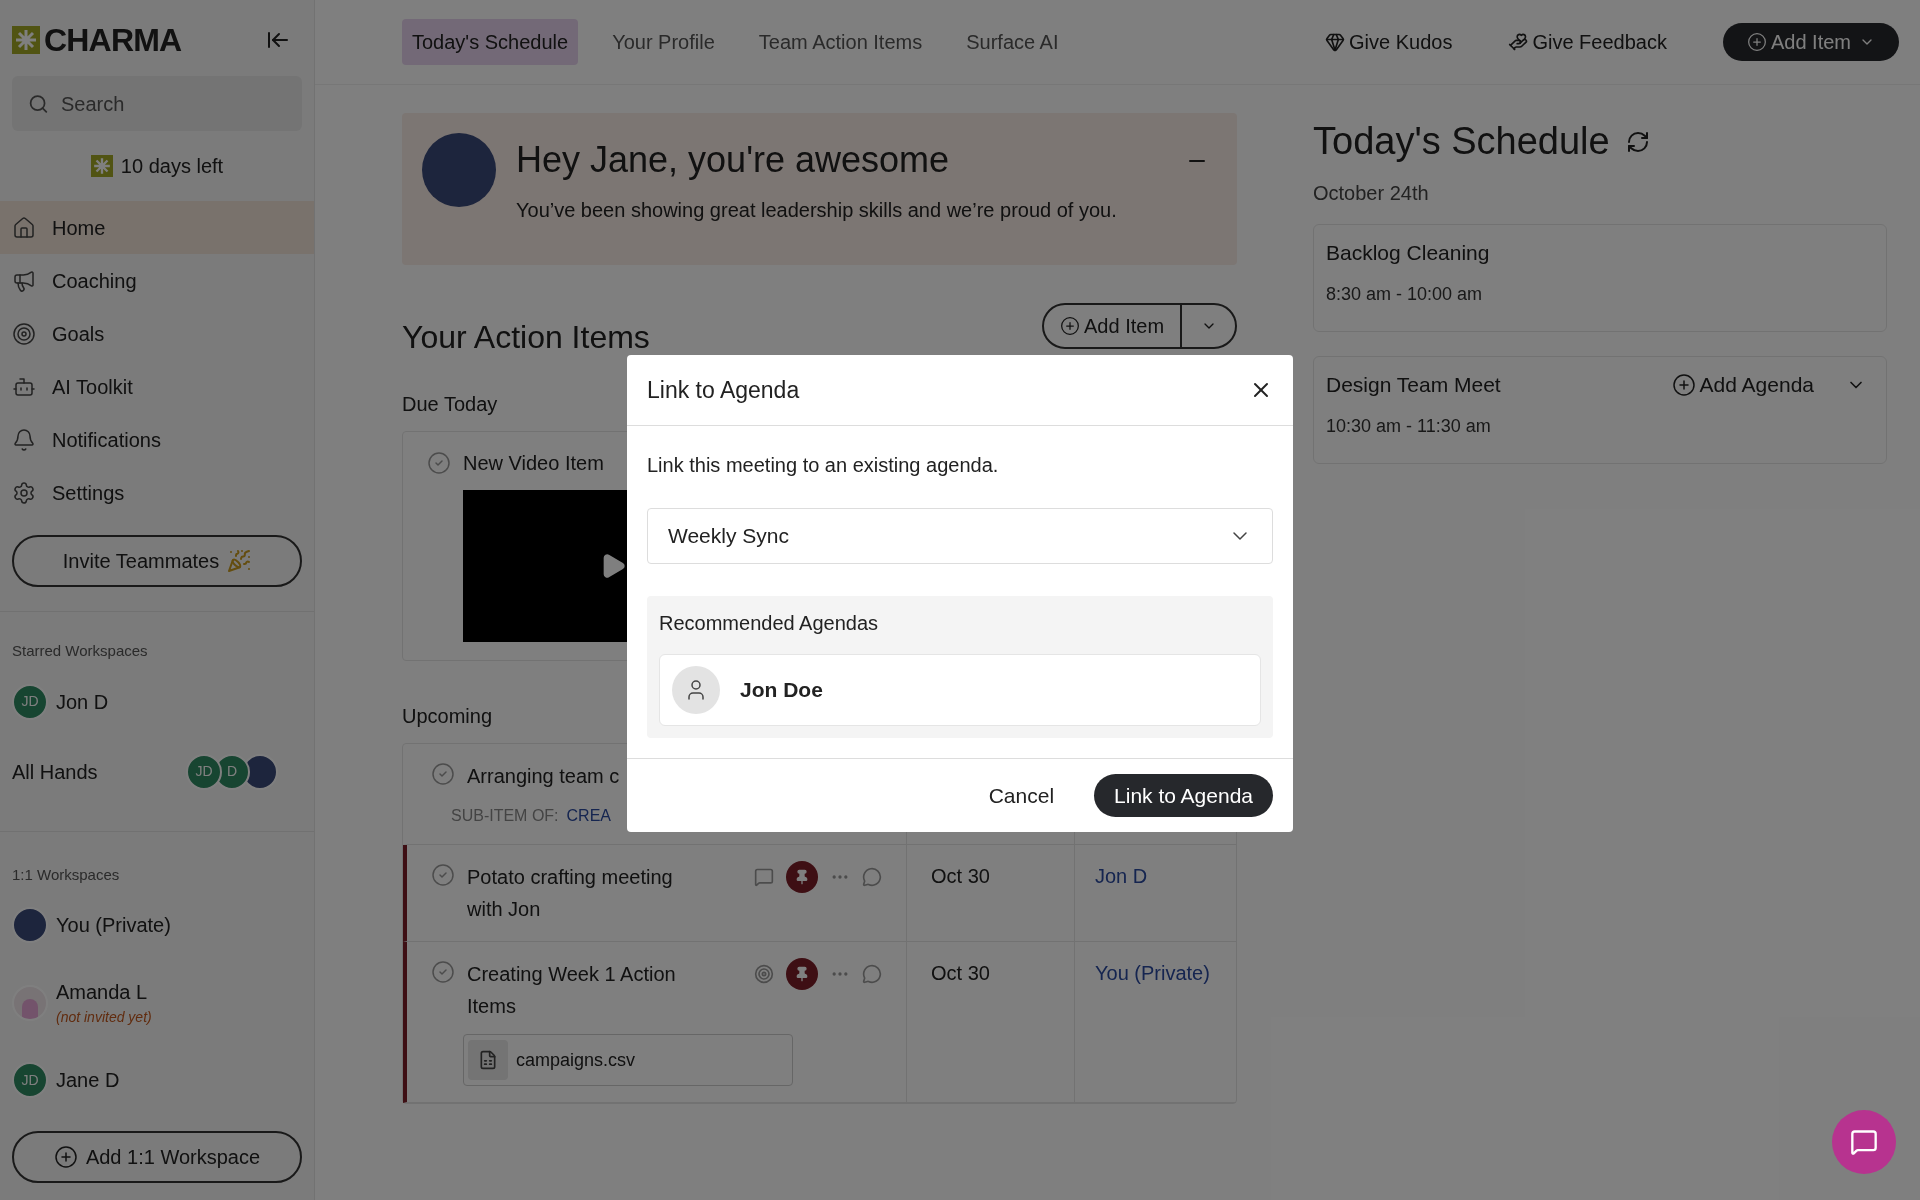  What do you see at coordinates (157, 492) in the screenshot?
I see `nav-item: Settings` at bounding box center [157, 492].